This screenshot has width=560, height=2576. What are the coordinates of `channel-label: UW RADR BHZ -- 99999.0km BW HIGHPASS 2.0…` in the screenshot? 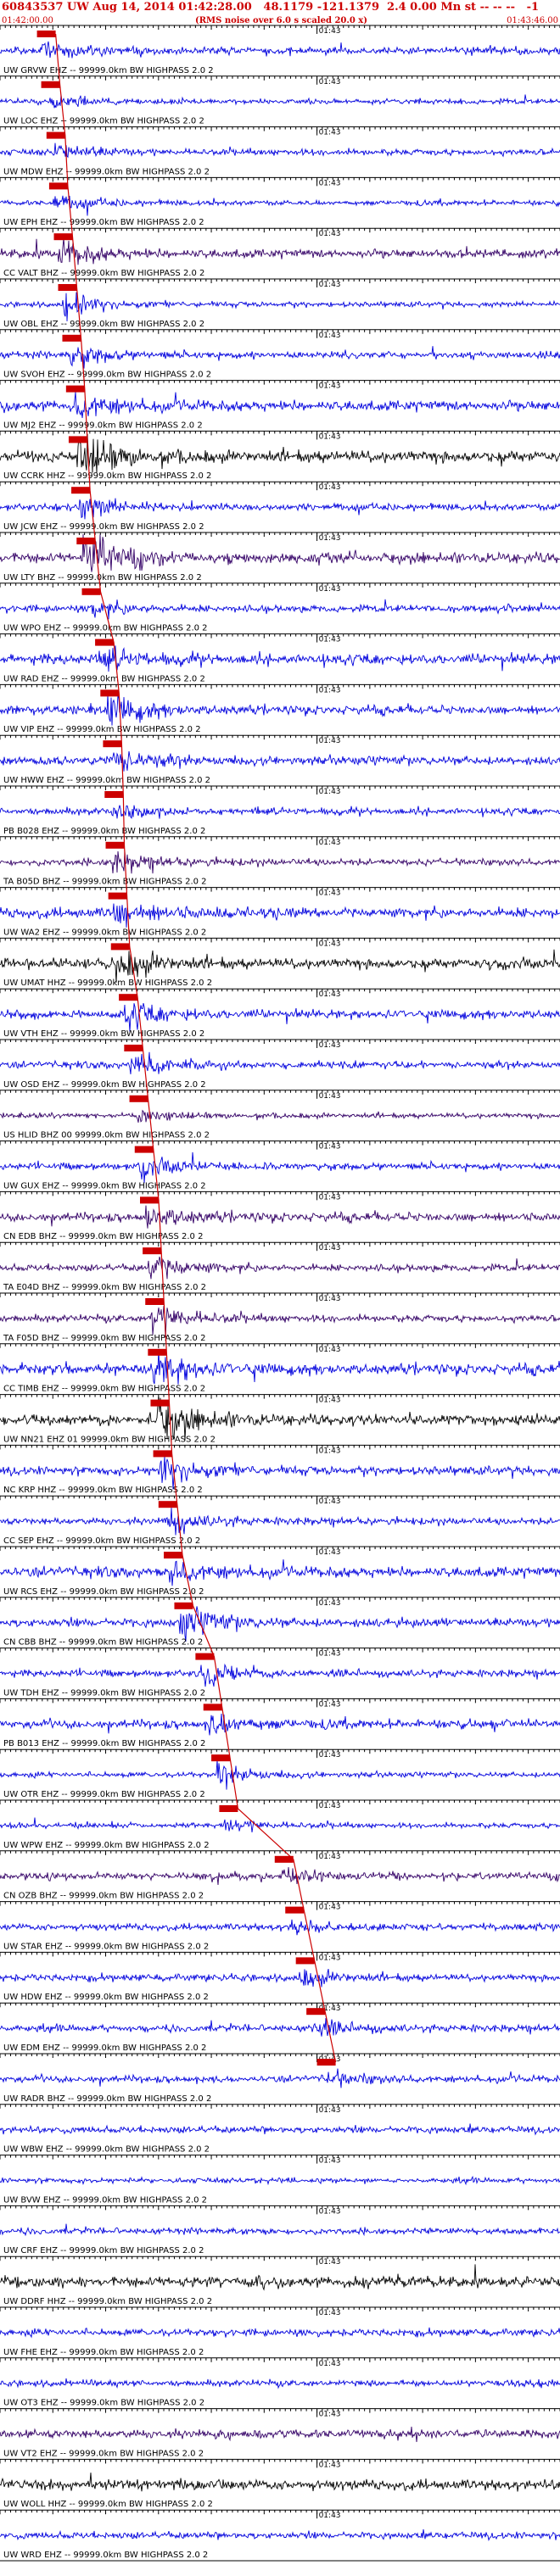 It's located at (107, 2099).